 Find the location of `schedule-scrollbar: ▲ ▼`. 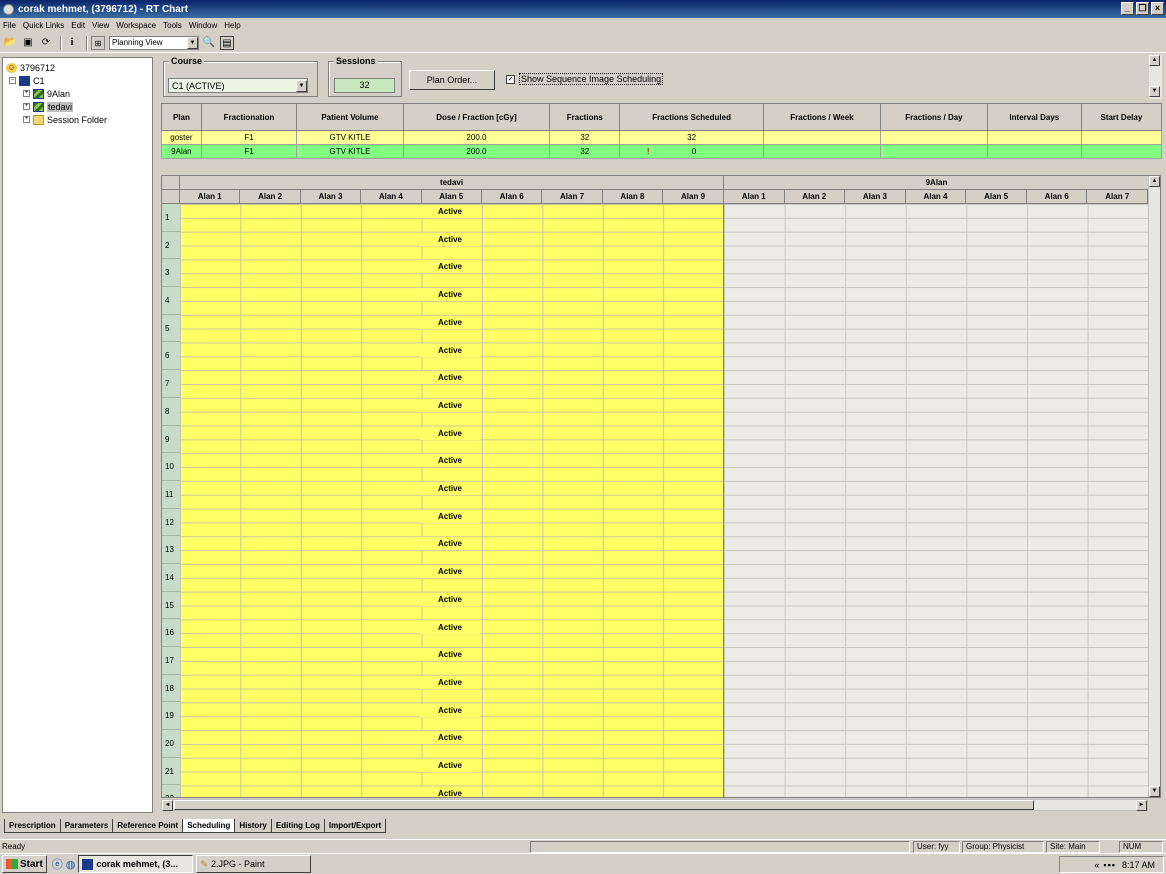

schedule-scrollbar: ▲ ▼ is located at coordinates (1154, 486).